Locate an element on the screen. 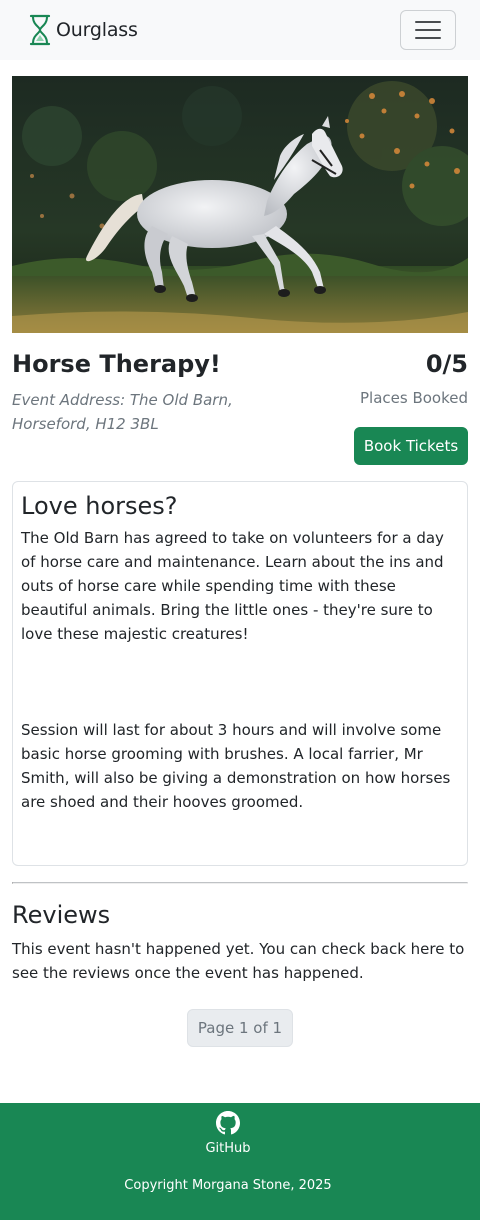 This screenshot has height=1220, width=480. hourglass-icon is located at coordinates (40, 30).